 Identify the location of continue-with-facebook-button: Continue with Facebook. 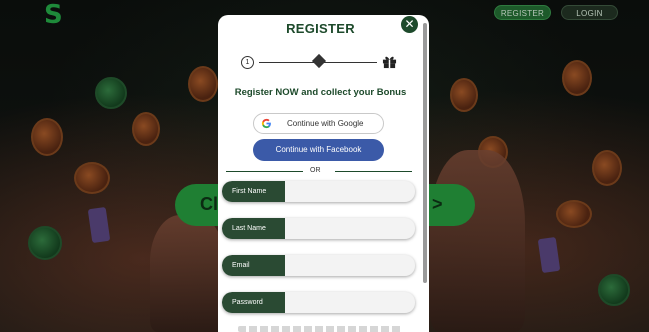
(318, 150).